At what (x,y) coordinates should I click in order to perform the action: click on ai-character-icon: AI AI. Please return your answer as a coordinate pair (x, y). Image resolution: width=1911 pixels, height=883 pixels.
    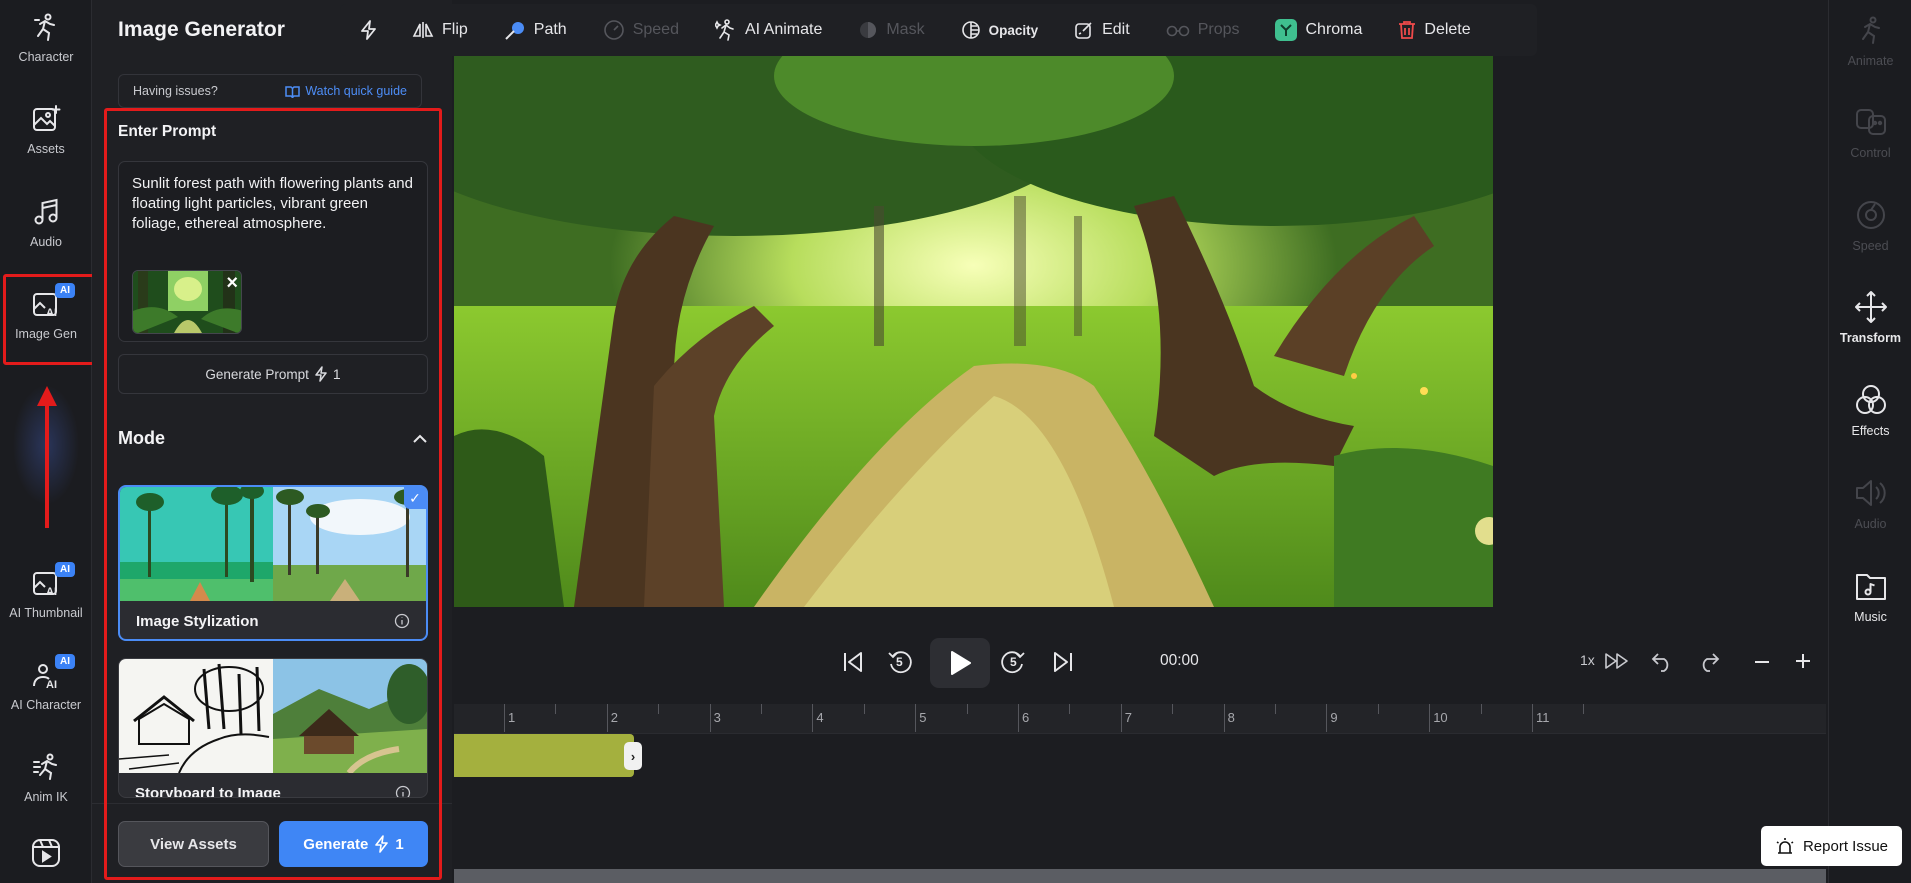
    Looking at the image, I should click on (52, 673).